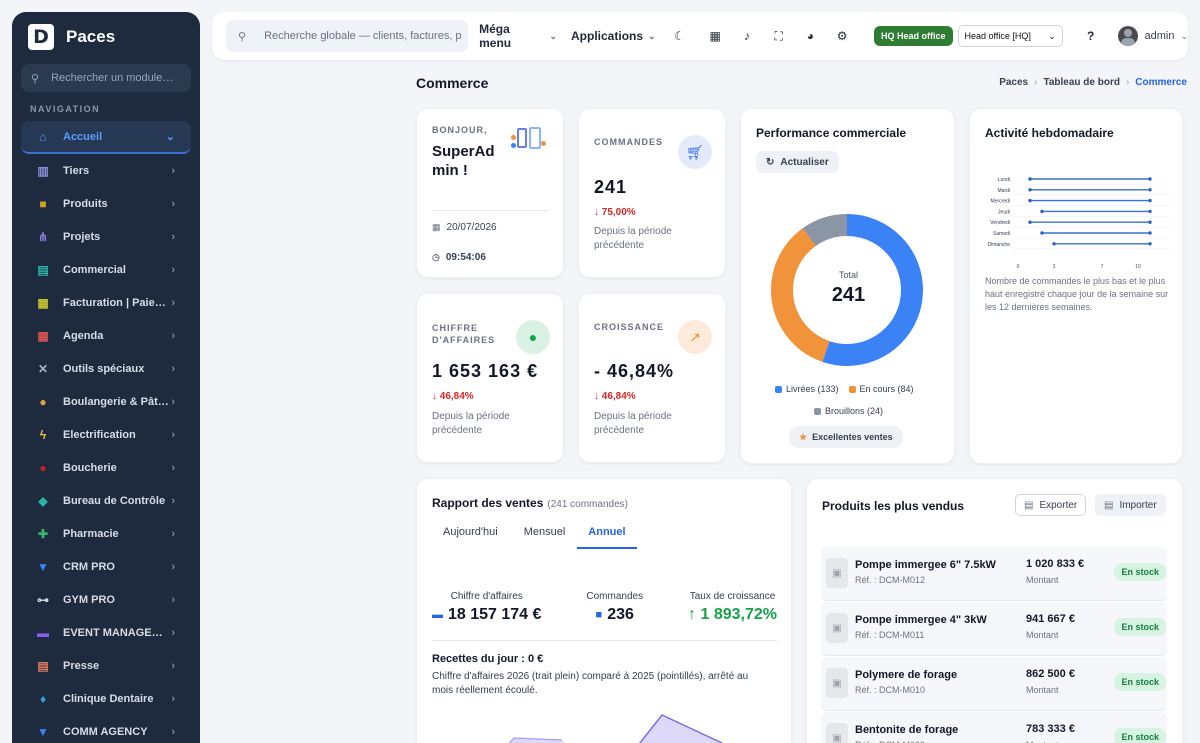 This screenshot has height=743, width=1200. I want to click on product-amount-label: Montant, so click(1042, 690).